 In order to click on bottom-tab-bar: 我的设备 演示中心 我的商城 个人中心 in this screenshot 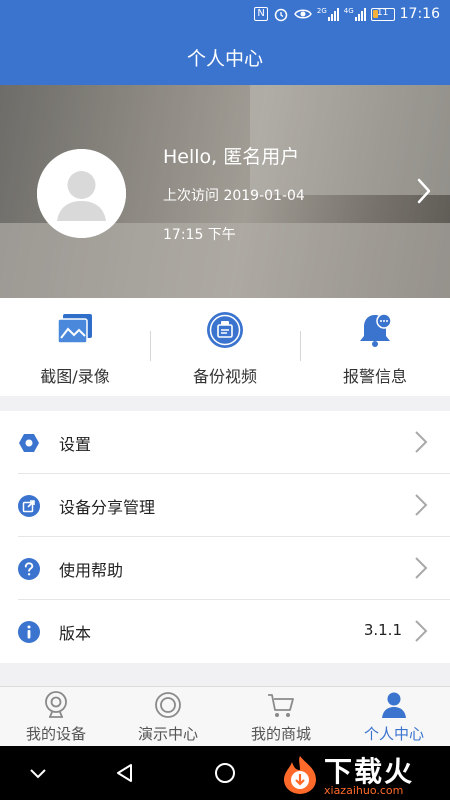, I will do `click(225, 716)`.